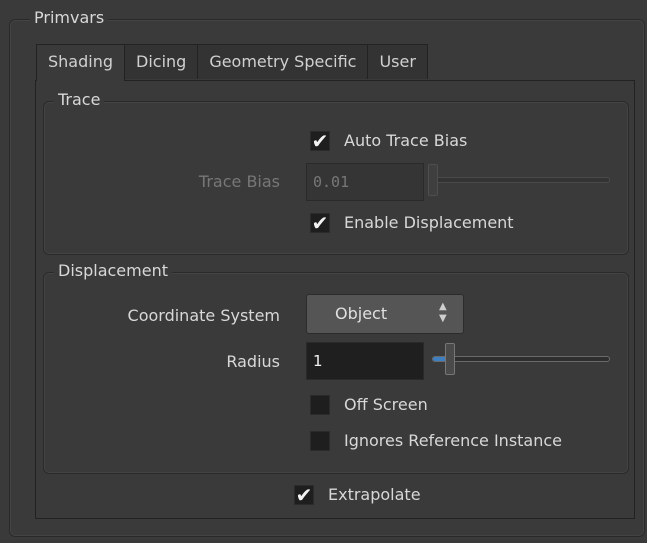 The width and height of the screenshot is (647, 543). I want to click on radius-field: 1, so click(365, 361).